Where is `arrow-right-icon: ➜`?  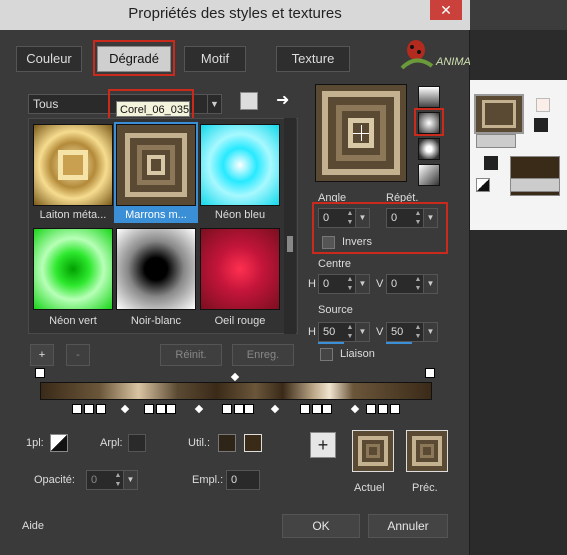 arrow-right-icon: ➜ is located at coordinates (282, 100).